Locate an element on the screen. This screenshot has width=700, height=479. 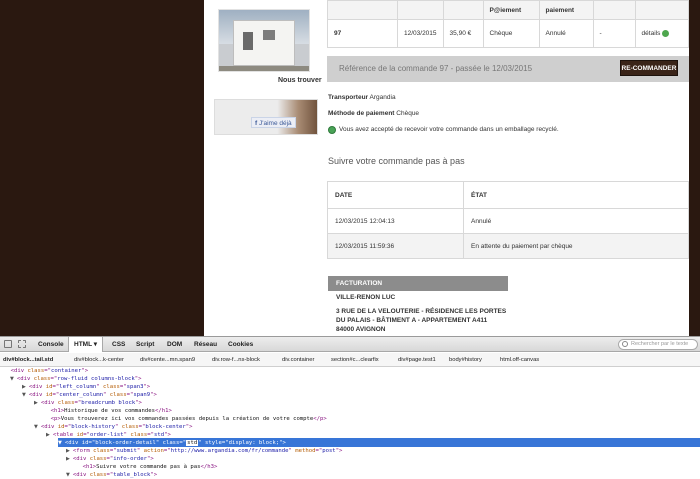
dom-token: left_column is located at coordinates (78, 387).